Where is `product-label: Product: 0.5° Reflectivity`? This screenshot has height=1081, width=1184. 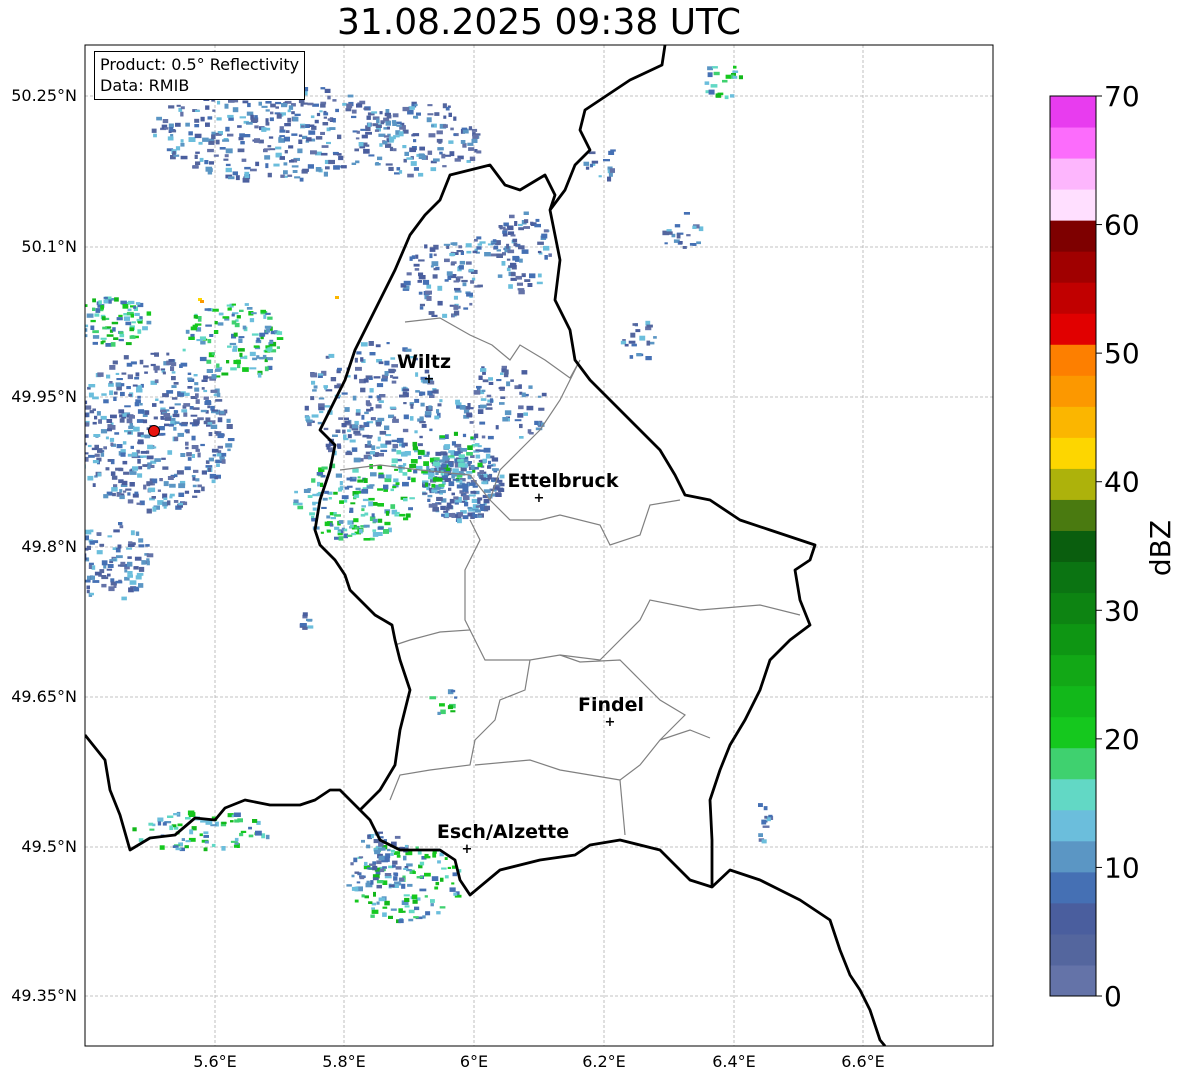
product-label: Product: 0.5° Reflectivity is located at coordinates (200, 64).